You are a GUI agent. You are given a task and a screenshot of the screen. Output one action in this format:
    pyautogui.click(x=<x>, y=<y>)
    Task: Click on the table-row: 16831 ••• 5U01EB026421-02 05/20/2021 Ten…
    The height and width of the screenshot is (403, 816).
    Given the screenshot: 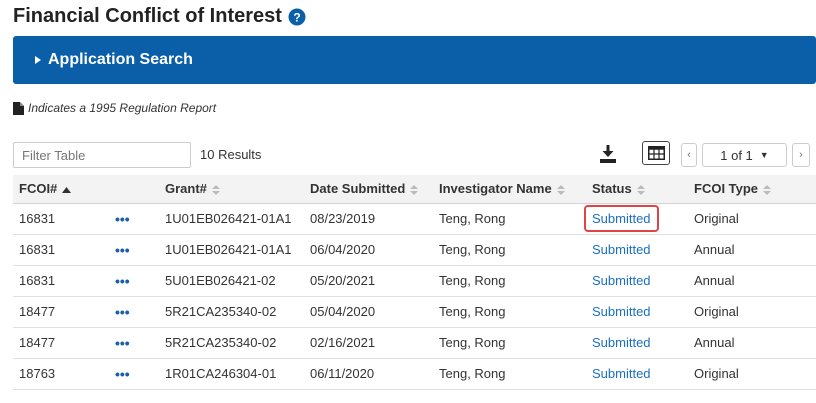 What is the action you would take?
    pyautogui.click(x=414, y=281)
    